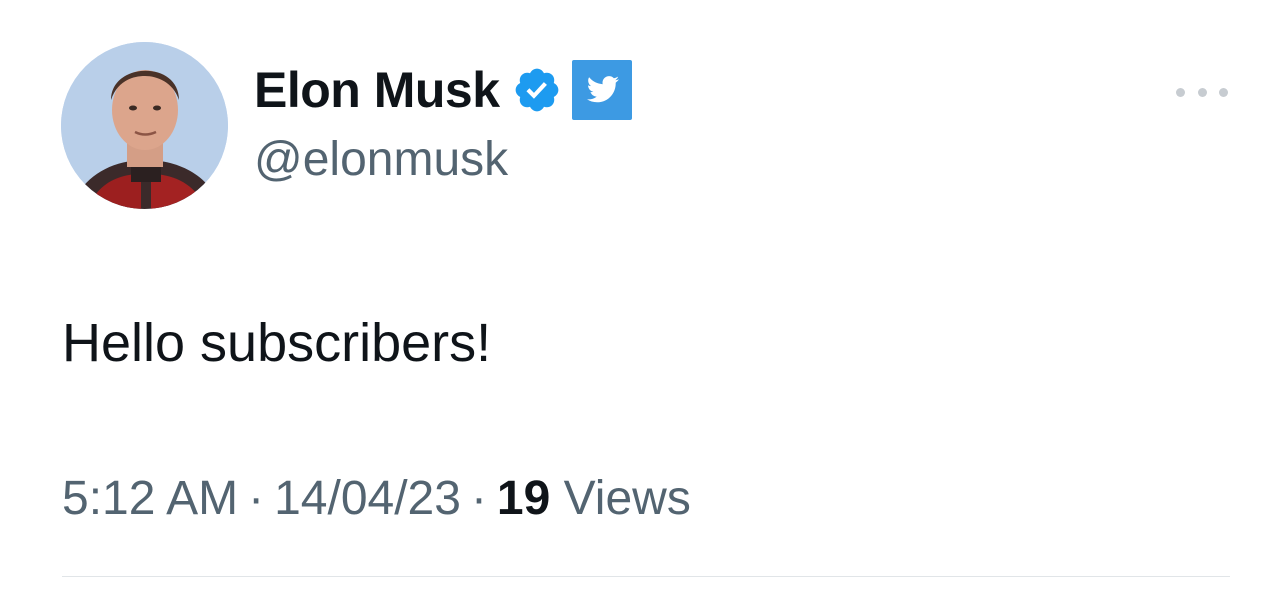 This screenshot has height=597, width=1286. I want to click on views-label: Views, so click(627, 498).